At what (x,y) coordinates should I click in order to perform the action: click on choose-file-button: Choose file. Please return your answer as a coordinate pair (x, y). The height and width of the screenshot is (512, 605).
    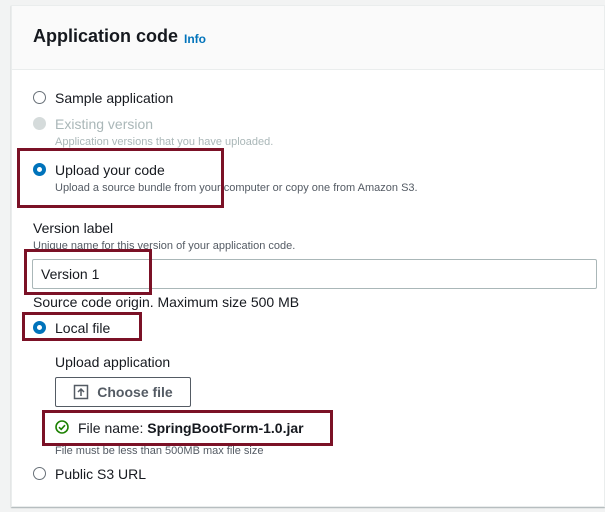
    Looking at the image, I should click on (123, 392).